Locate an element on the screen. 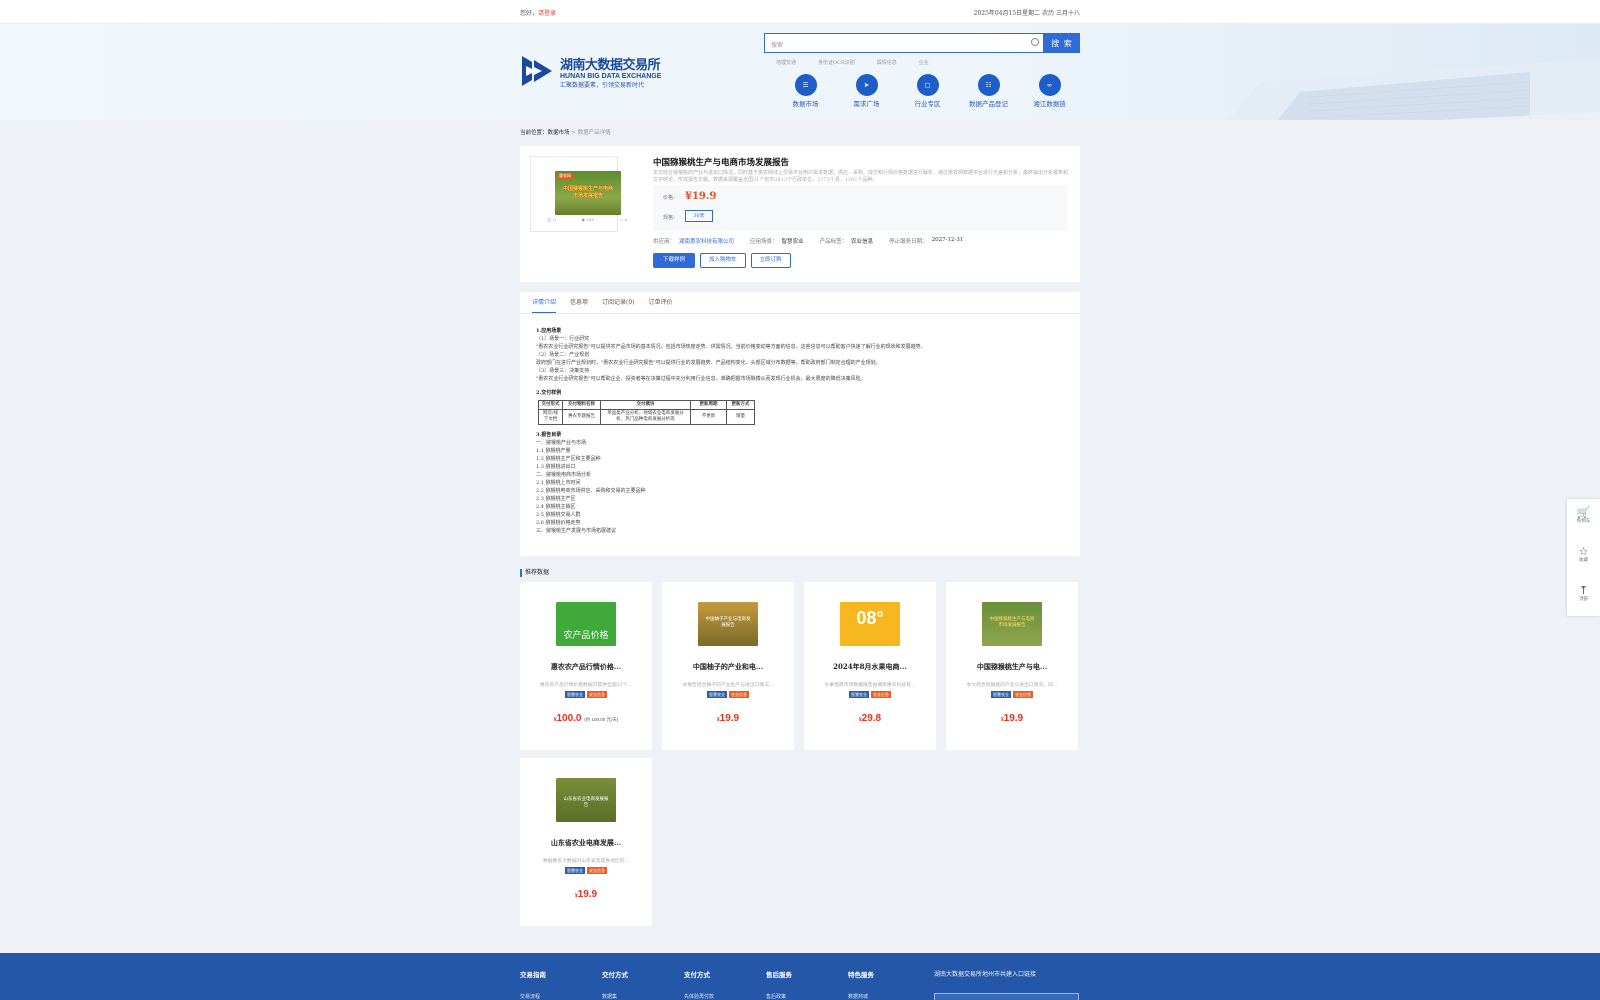 The image size is (1600, 1000). cart-icon: 🛒 0 is located at coordinates (551, 219).